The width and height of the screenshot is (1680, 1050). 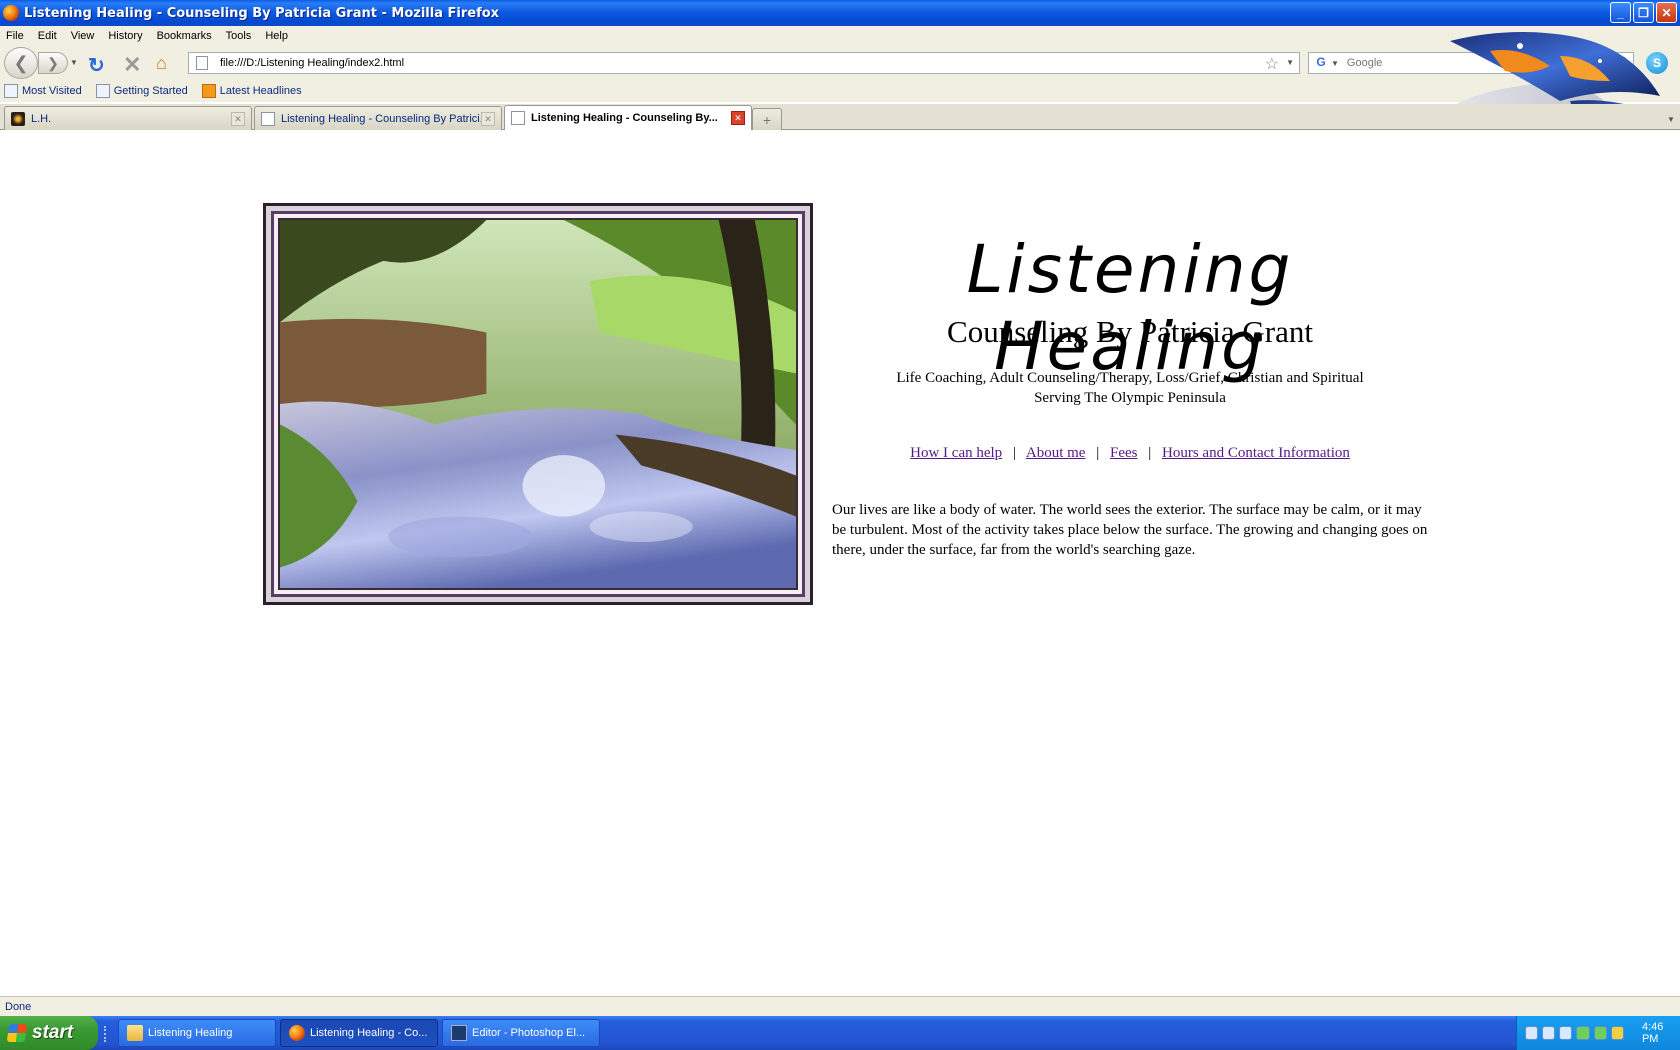 I want to click on status-bar: Done, so click(x=840, y=1006).